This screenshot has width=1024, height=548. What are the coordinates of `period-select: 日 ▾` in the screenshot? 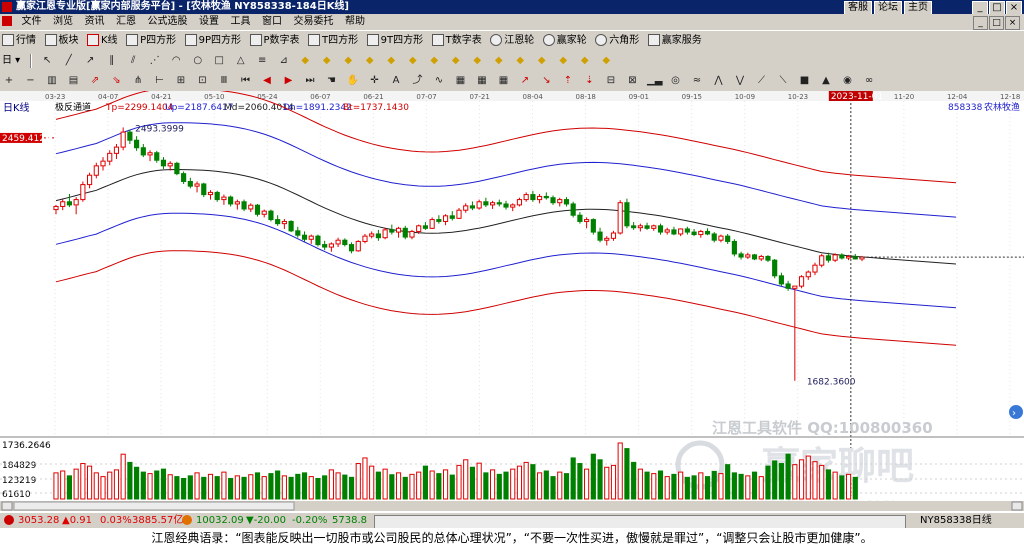 It's located at (11, 61).